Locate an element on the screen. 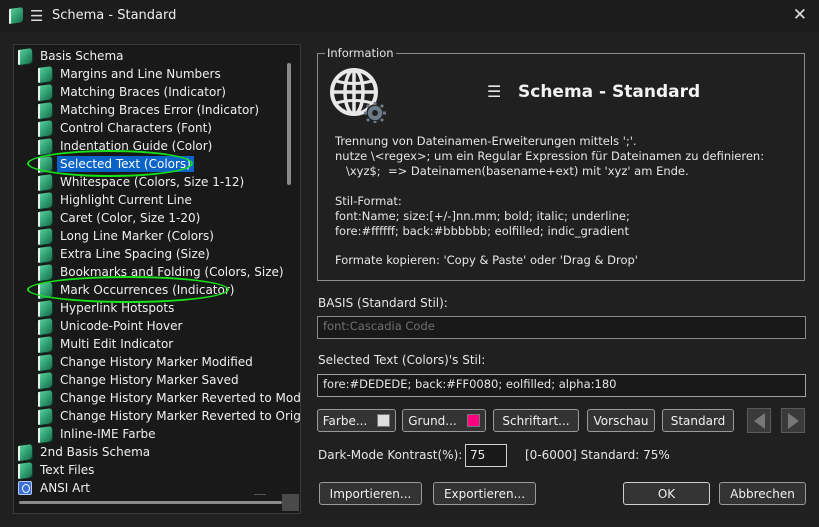  tree-item-selected: Selected Text (Colors) is located at coordinates (116, 164).